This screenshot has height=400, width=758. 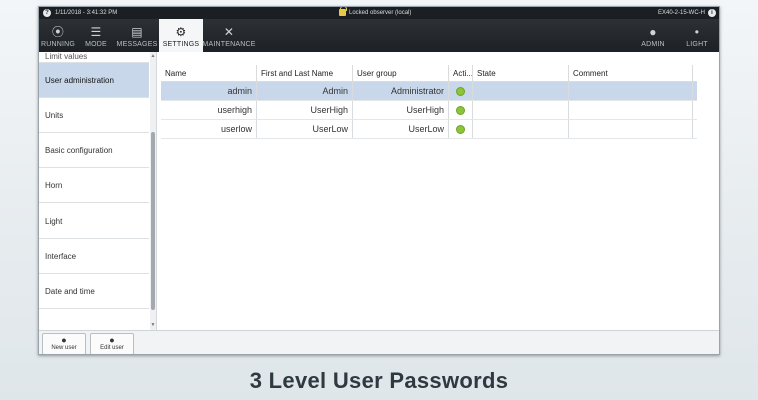 What do you see at coordinates (112, 340) in the screenshot?
I see `edit-user-icon: ●` at bounding box center [112, 340].